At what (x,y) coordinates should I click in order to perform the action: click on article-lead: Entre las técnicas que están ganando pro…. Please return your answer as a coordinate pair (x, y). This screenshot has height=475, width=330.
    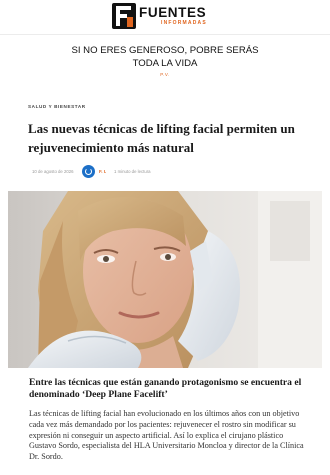
    Looking at the image, I should click on (165, 388).